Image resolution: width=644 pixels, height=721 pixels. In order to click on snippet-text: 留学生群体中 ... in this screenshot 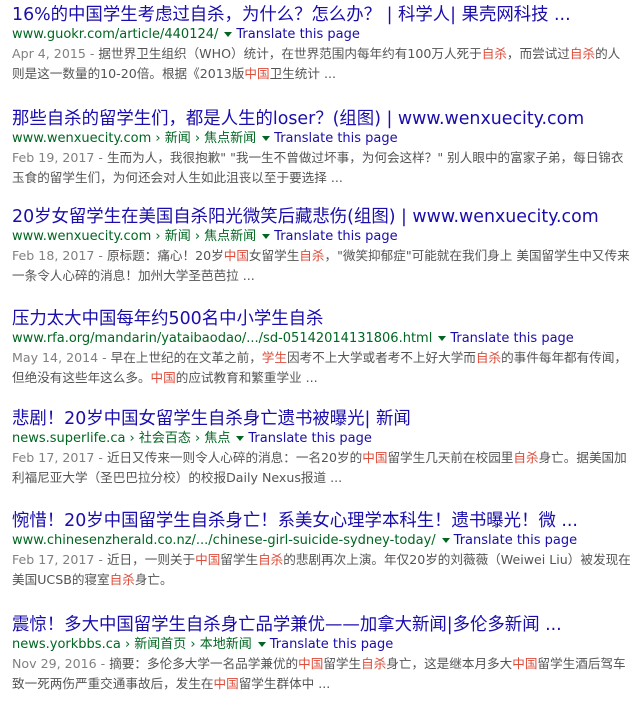, I will do `click(284, 683)`.